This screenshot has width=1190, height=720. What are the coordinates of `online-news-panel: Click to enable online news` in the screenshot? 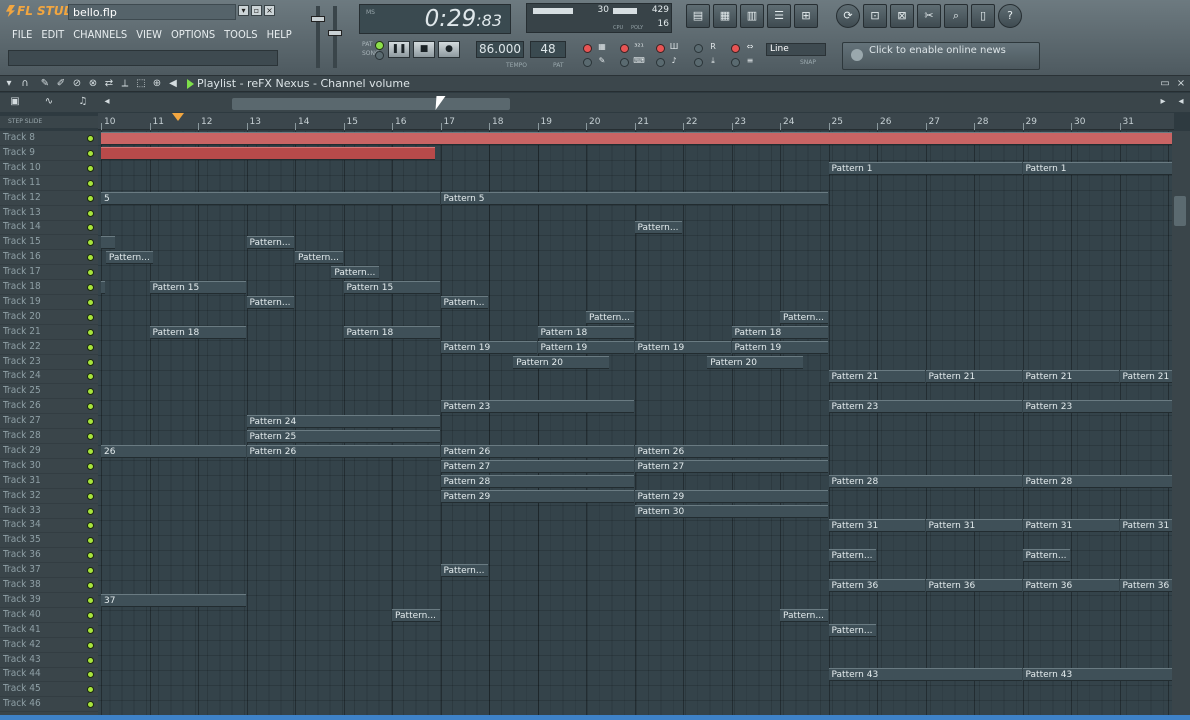 It's located at (941, 56).